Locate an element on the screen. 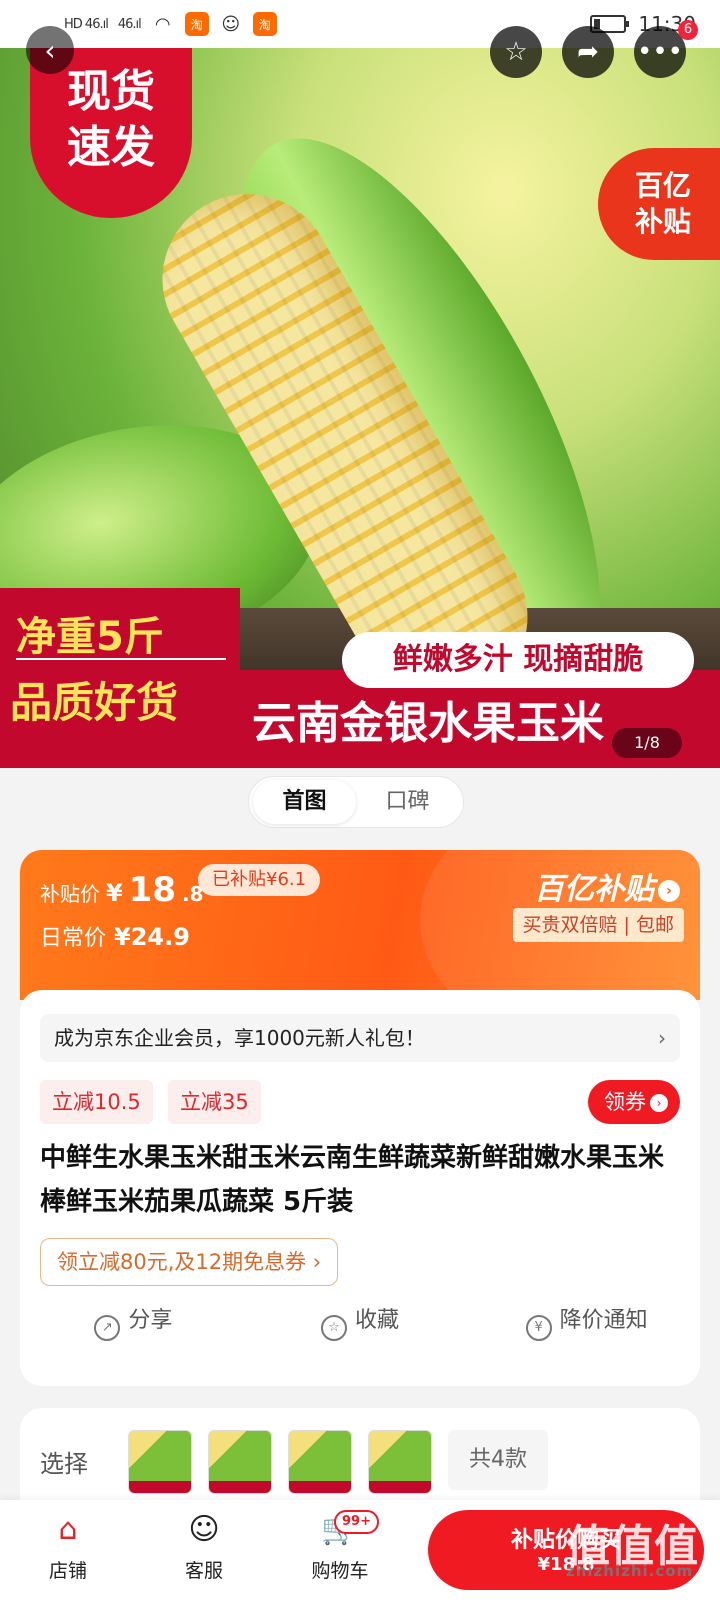  share-arrow-icon: ➦ is located at coordinates (588, 52).